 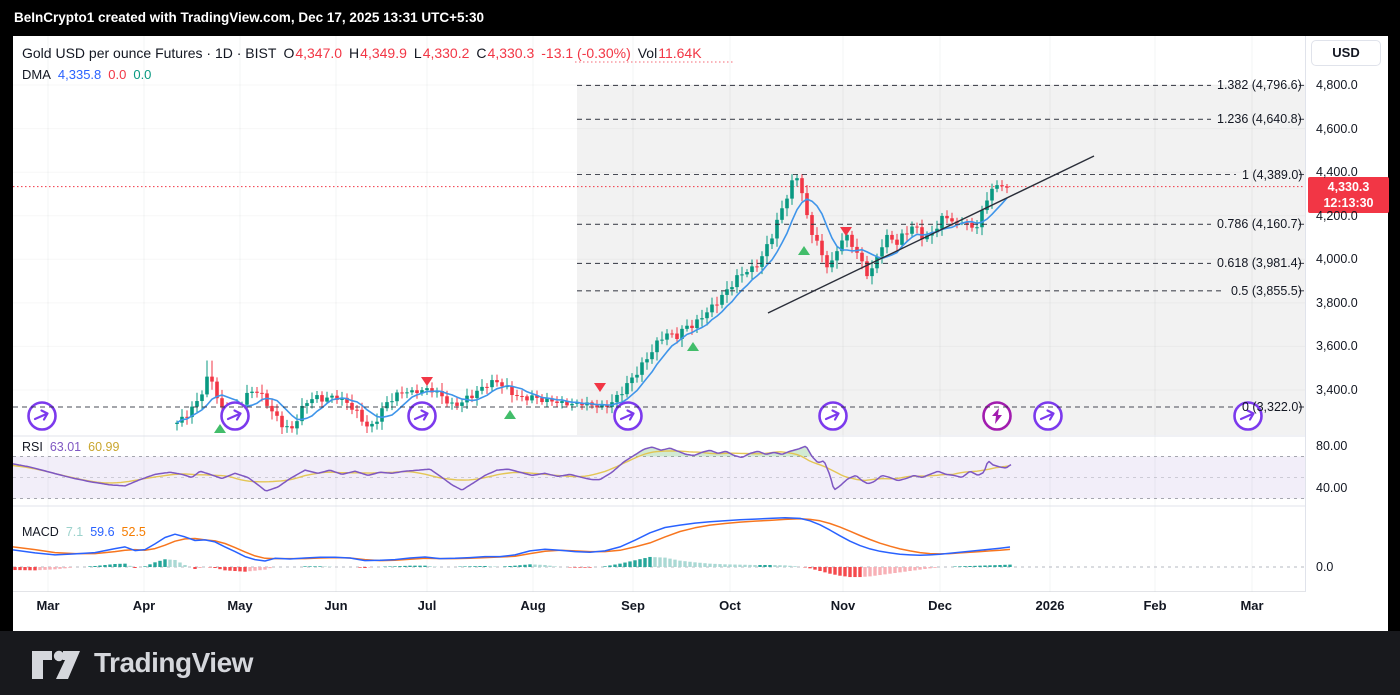 What do you see at coordinates (144, 605) in the screenshot?
I see `time-axis-label: Apr` at bounding box center [144, 605].